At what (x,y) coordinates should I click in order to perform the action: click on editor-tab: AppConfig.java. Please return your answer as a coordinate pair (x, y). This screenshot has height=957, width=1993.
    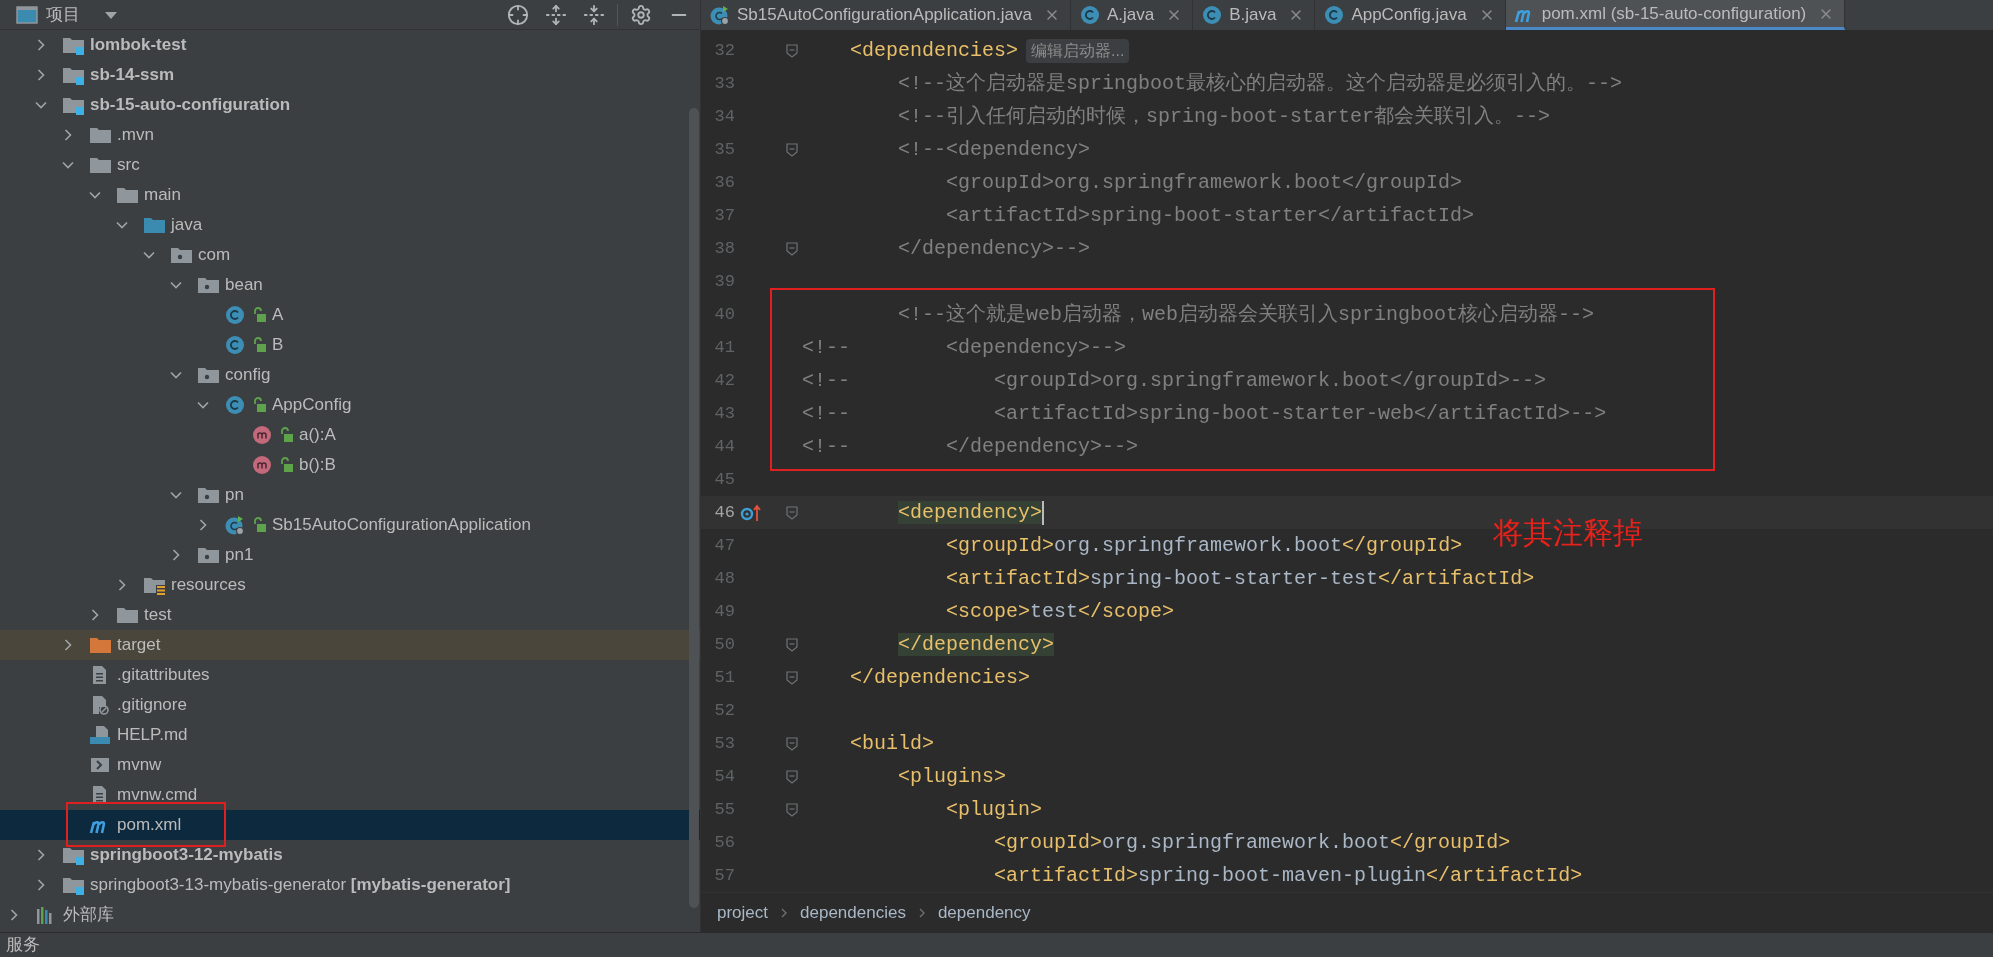
    Looking at the image, I should click on (1410, 15).